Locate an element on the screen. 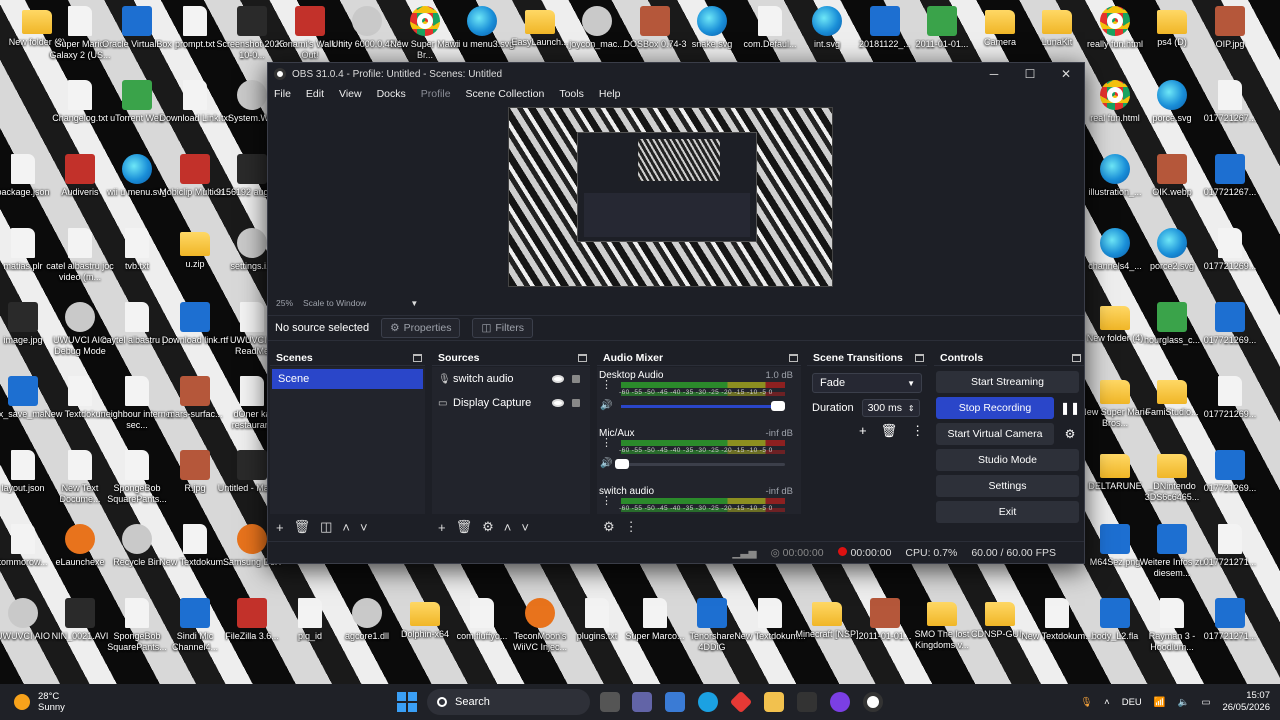 This screenshot has width=1280, height=720. filter-icon: ◫ is located at coordinates (326, 527).